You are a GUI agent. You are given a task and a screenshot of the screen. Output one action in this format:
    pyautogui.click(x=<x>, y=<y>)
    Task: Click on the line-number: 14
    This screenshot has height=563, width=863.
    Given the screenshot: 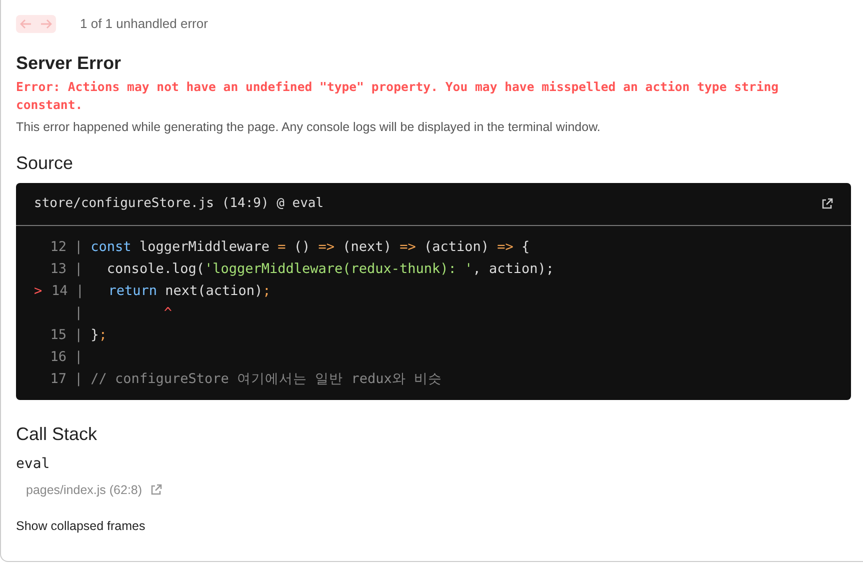 What is the action you would take?
    pyautogui.click(x=60, y=290)
    